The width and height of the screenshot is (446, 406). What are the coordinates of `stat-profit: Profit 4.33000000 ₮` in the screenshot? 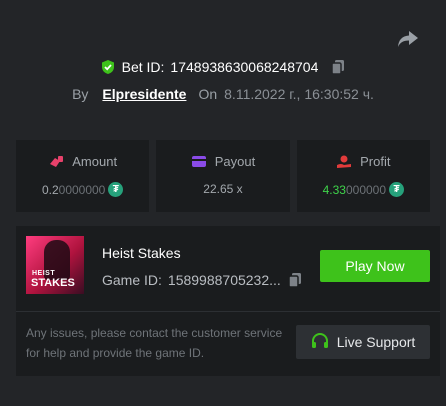 It's located at (363, 176).